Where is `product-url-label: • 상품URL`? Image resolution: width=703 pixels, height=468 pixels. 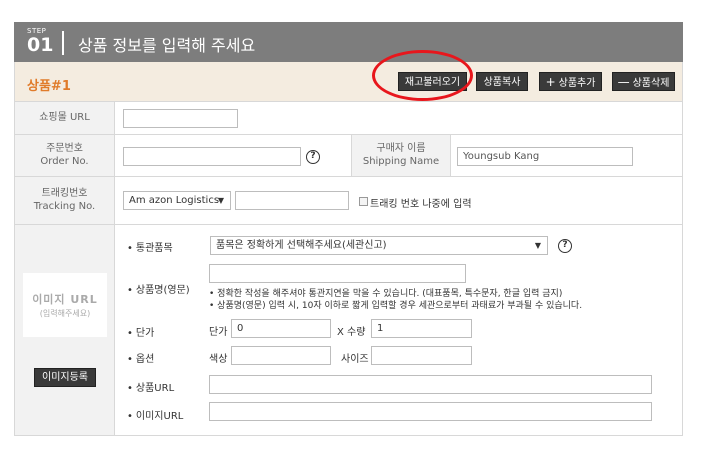 product-url-label: • 상품URL is located at coordinates (151, 388).